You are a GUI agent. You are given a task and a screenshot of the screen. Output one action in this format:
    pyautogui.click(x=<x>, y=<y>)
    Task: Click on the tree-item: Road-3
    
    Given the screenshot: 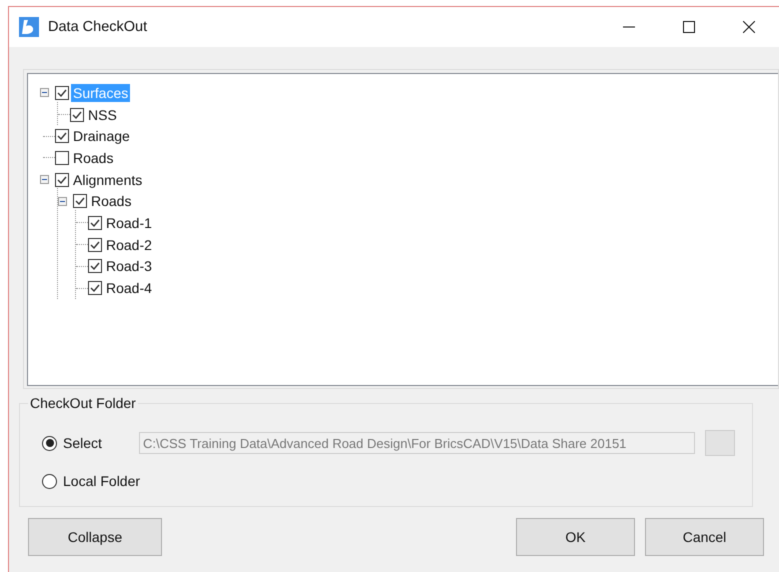 What is the action you would take?
    pyautogui.click(x=129, y=266)
    